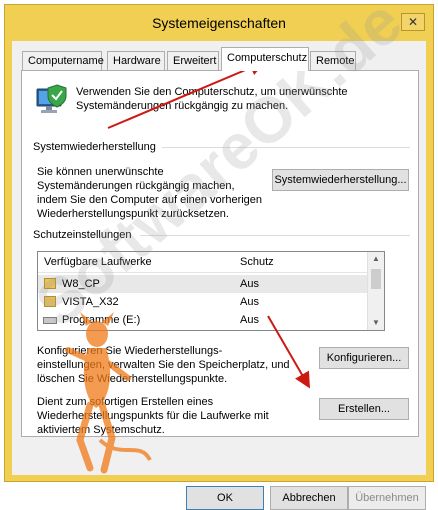 The width and height of the screenshot is (438, 510). I want to click on configure-desc-line-3: löschen Sie Wiederherstellungspunkte., so click(132, 379).